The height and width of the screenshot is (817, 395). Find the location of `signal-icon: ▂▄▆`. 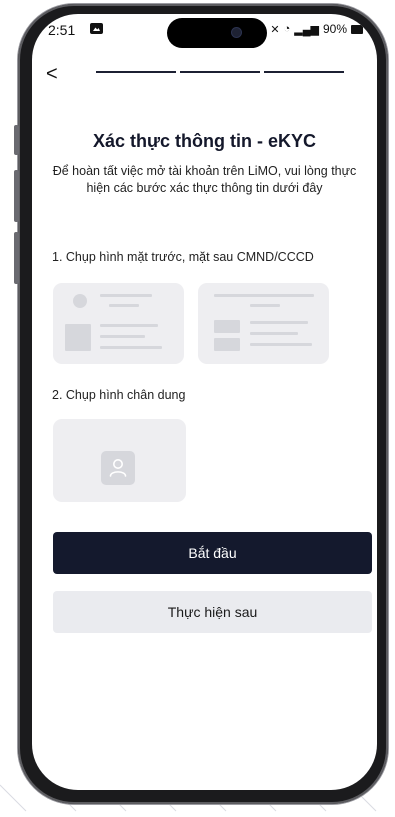

signal-icon: ▂▄▆ is located at coordinates (306, 29).